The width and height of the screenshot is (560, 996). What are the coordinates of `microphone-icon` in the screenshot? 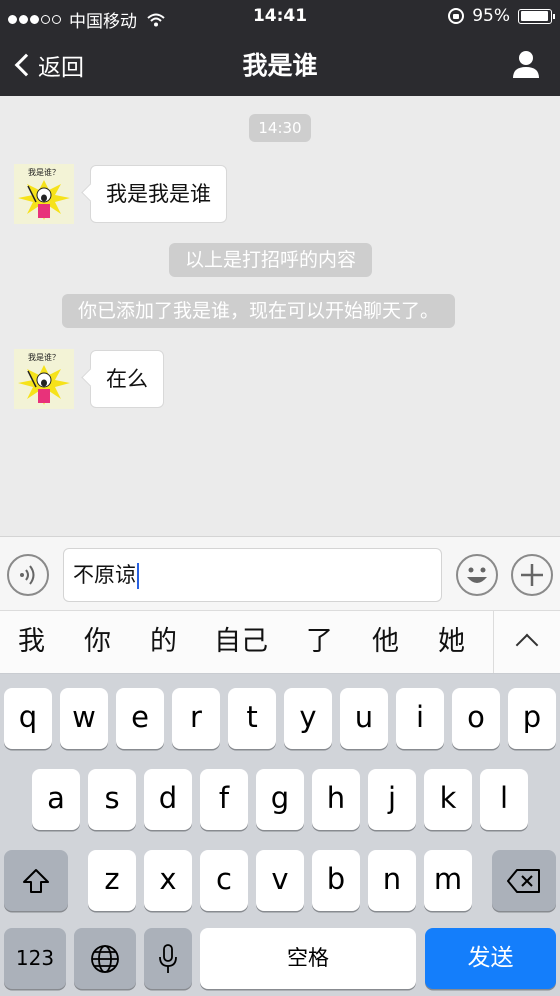 It's located at (168, 958).